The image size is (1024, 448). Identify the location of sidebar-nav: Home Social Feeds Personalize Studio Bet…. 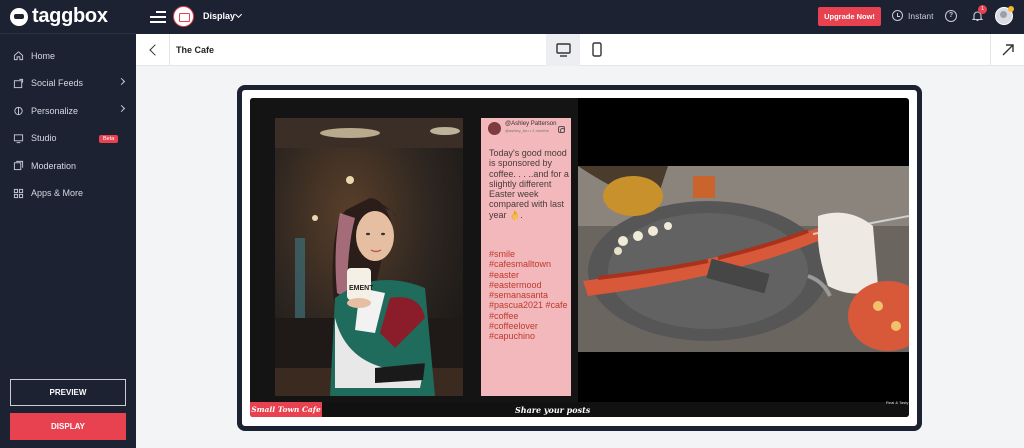
(68, 120).